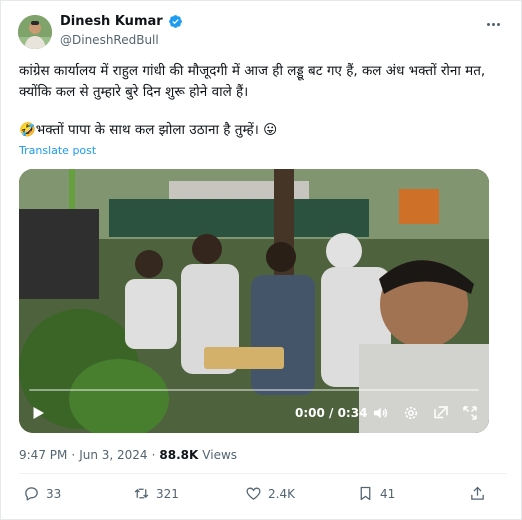 Image resolution: width=522 pixels, height=520 pixels. Describe the element at coordinates (111, 21) in the screenshot. I see `author-name: Dinesh Kumar` at that location.